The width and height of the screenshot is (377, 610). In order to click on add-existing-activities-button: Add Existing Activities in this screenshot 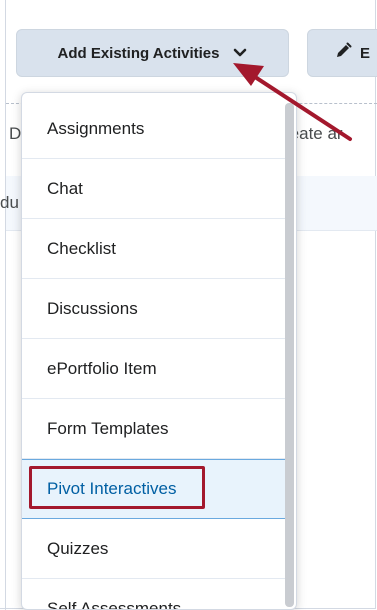, I will do `click(152, 53)`.